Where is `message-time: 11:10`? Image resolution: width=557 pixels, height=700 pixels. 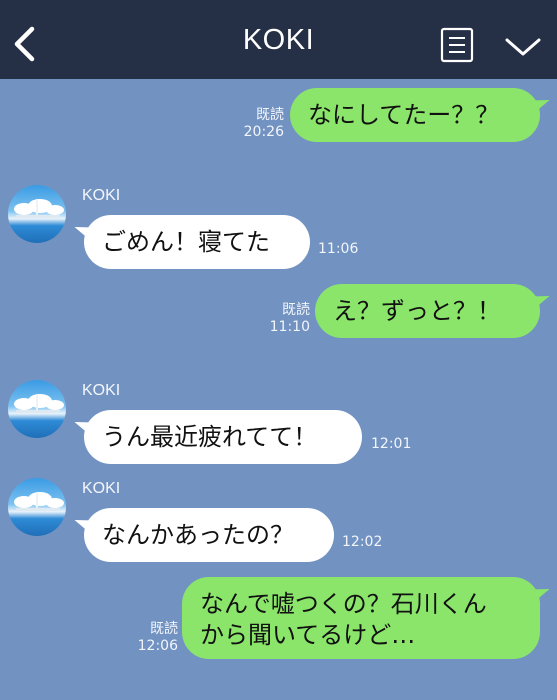 message-time: 11:10 is located at coordinates (289, 327).